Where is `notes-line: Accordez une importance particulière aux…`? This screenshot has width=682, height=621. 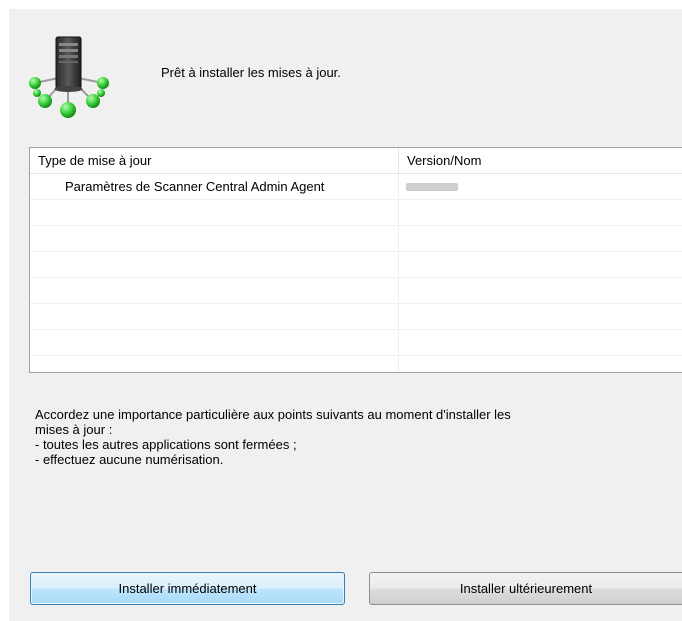 notes-line: Accordez une importance particulière aux… is located at coordinates (273, 414).